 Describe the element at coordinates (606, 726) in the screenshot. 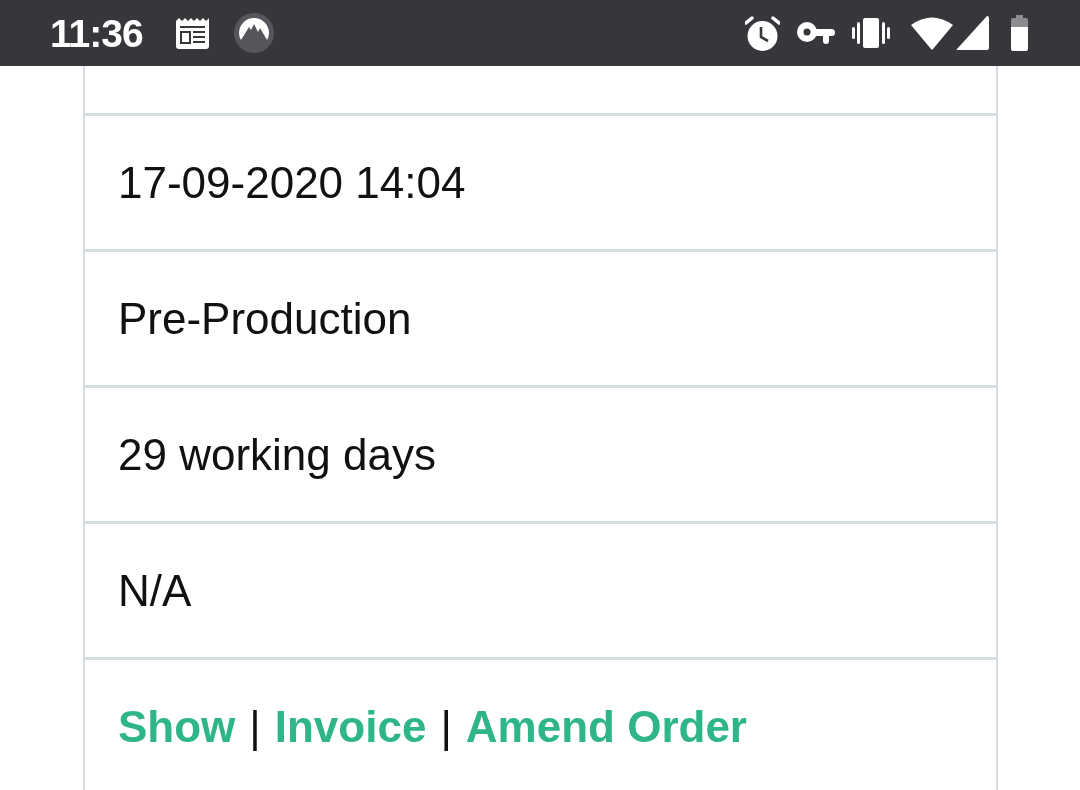

I see `table-link: Amend Order` at that location.